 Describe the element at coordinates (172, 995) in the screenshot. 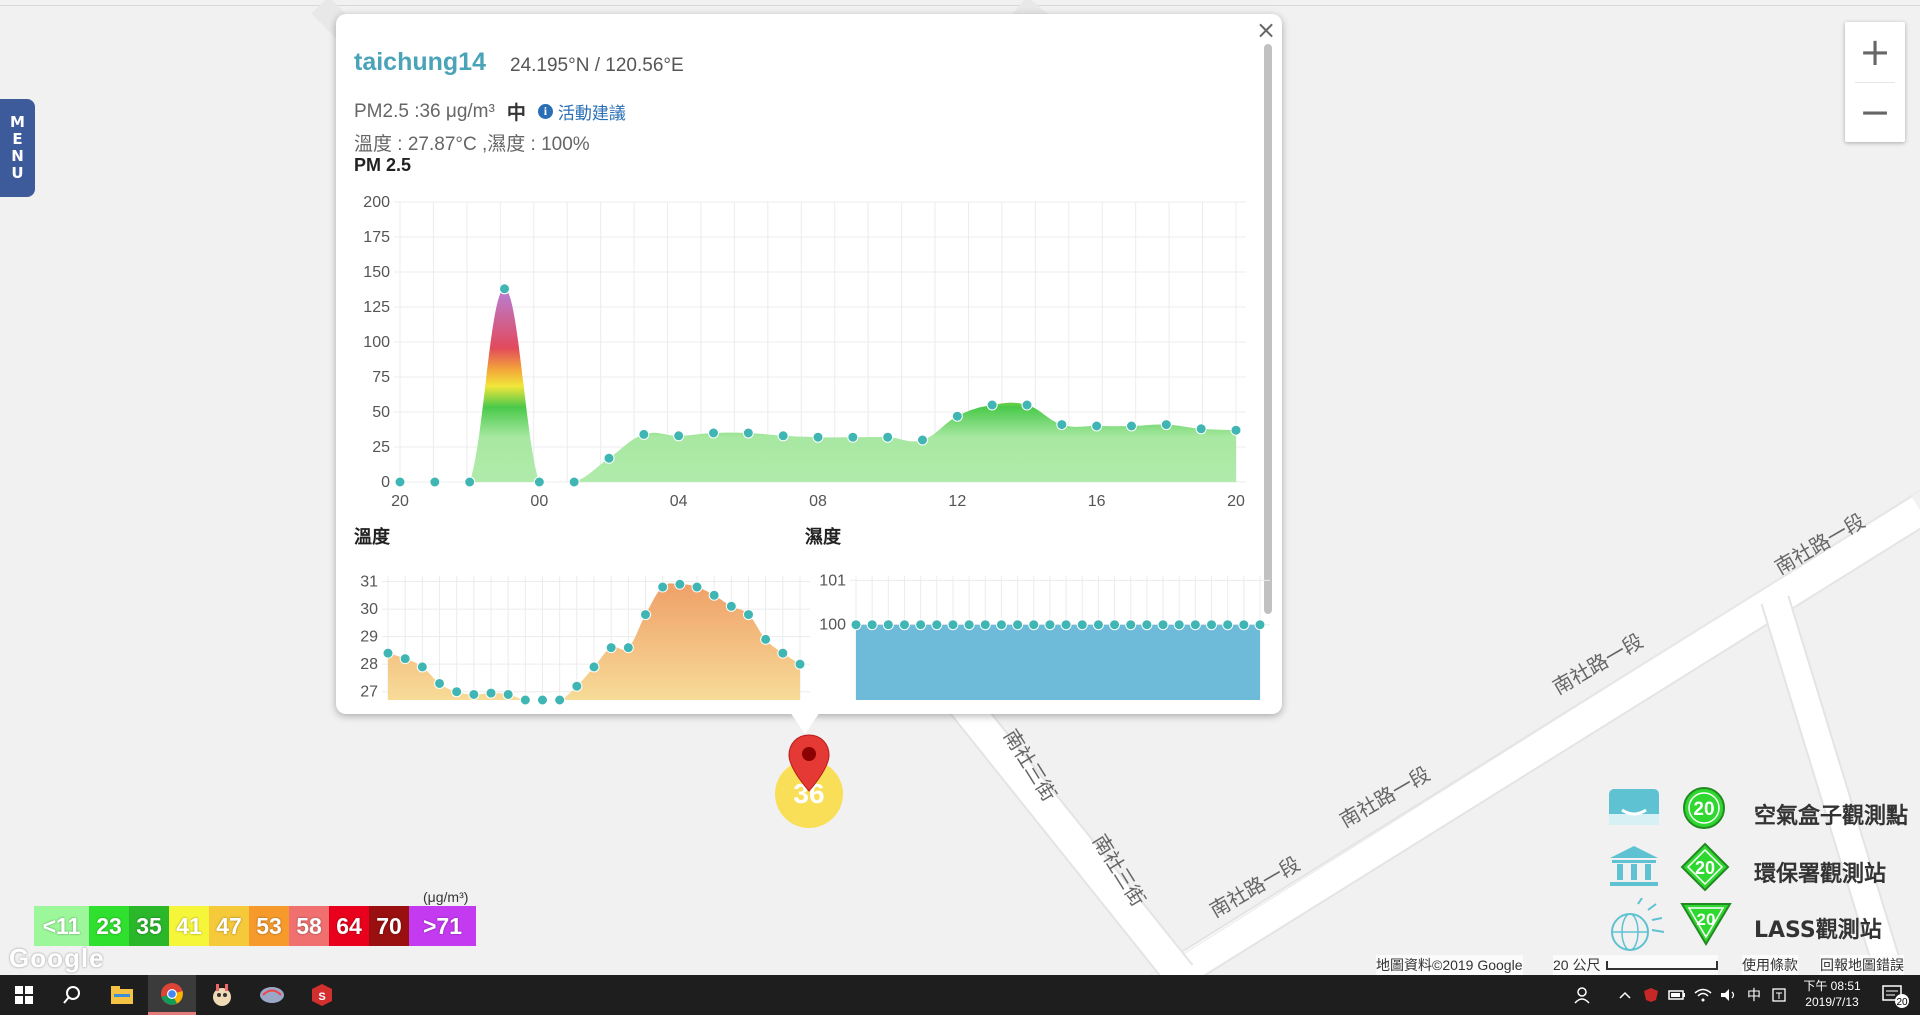

I see `chrome-icon` at that location.